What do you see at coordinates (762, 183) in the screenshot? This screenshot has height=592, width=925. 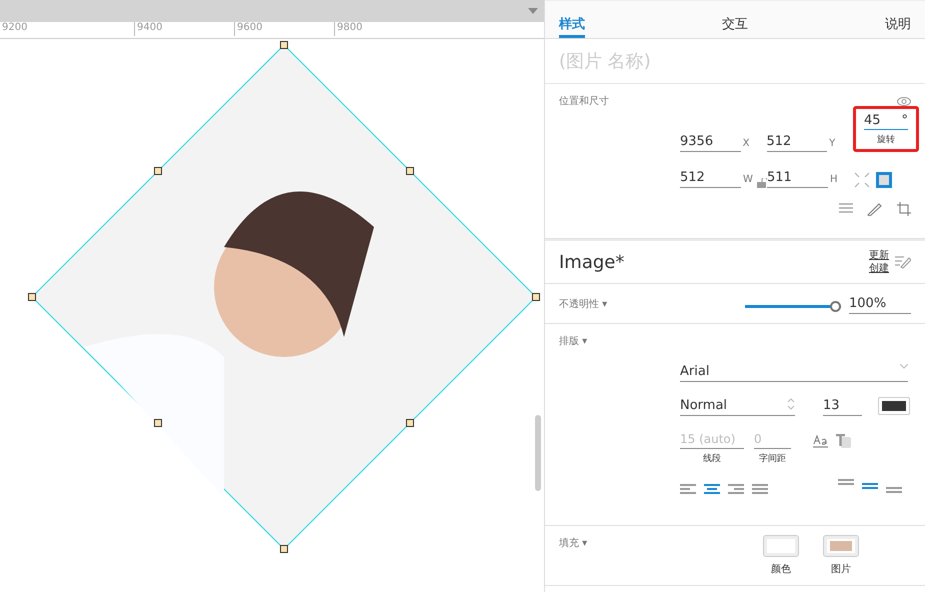 I see `unlocked-icon` at bounding box center [762, 183].